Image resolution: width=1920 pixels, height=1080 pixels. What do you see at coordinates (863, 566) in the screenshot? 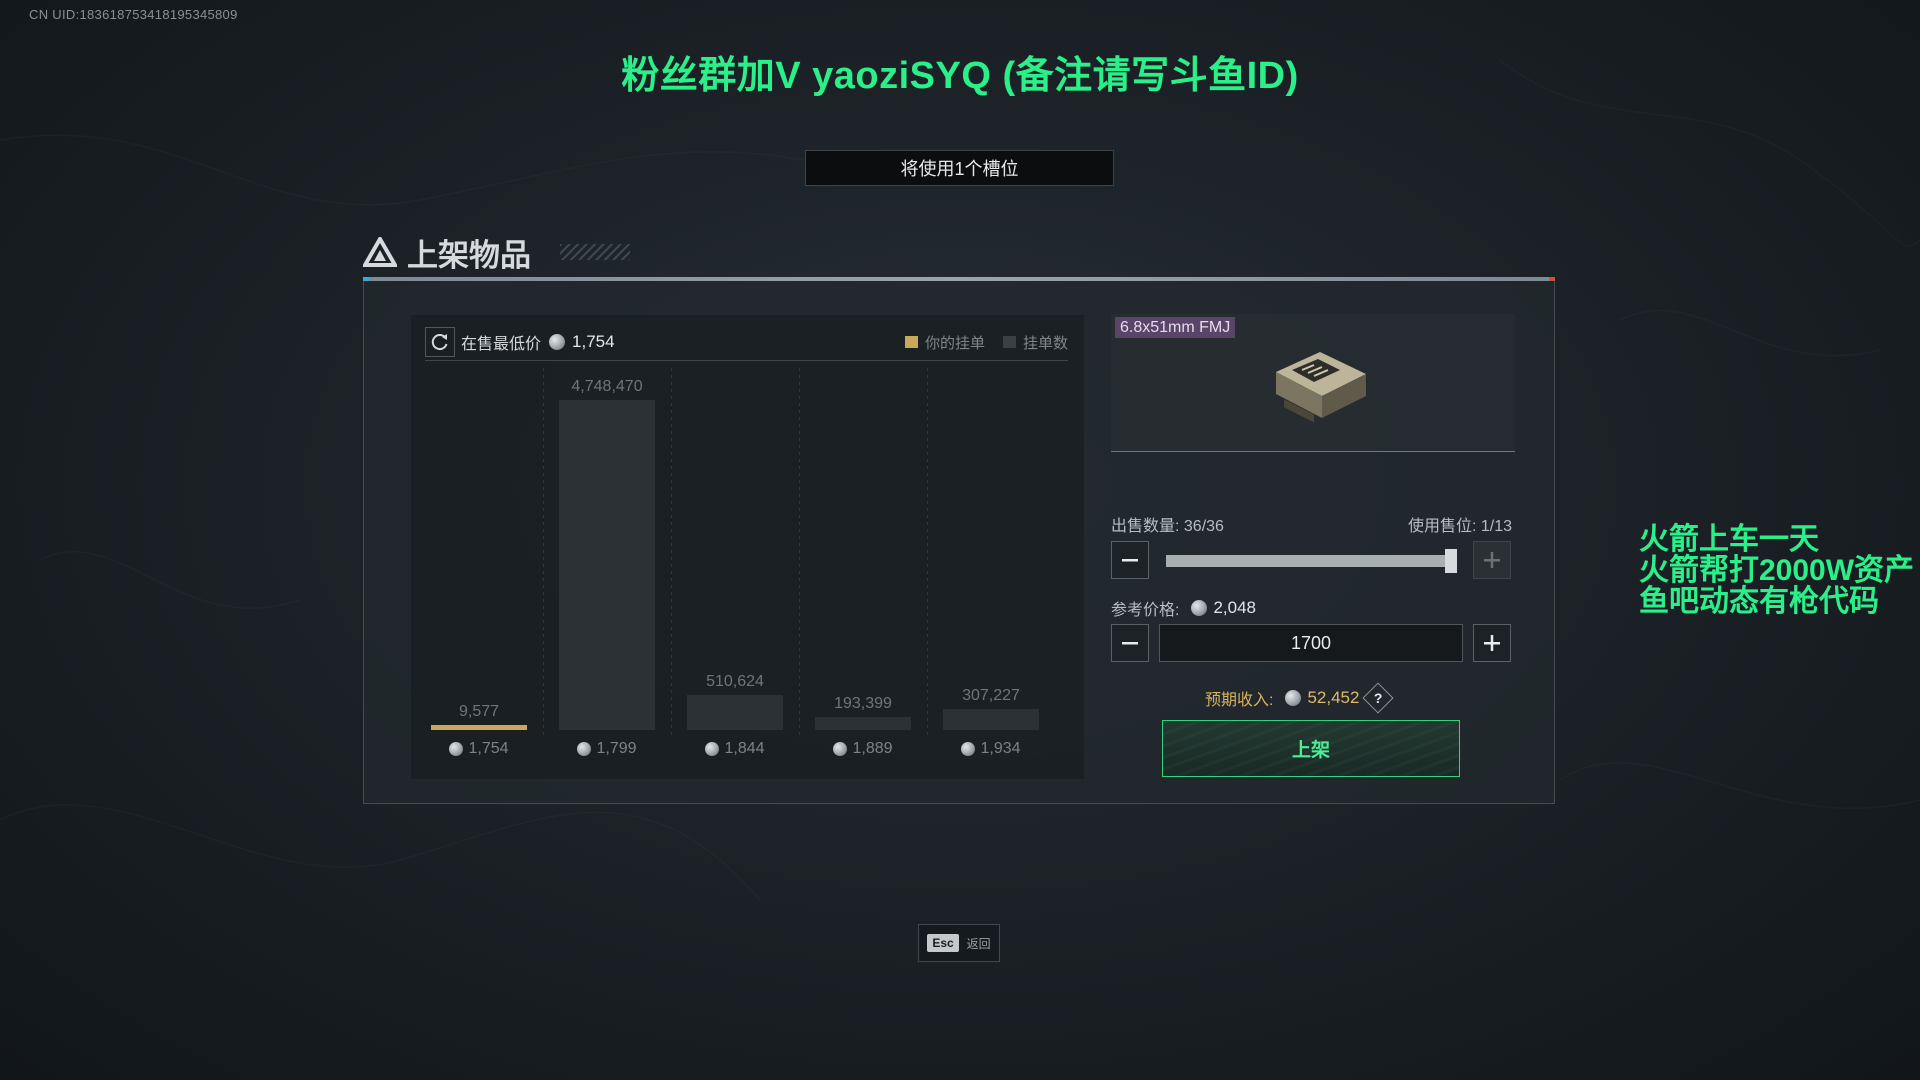
I see `chart-bar-group: 193,399 1,889` at bounding box center [863, 566].